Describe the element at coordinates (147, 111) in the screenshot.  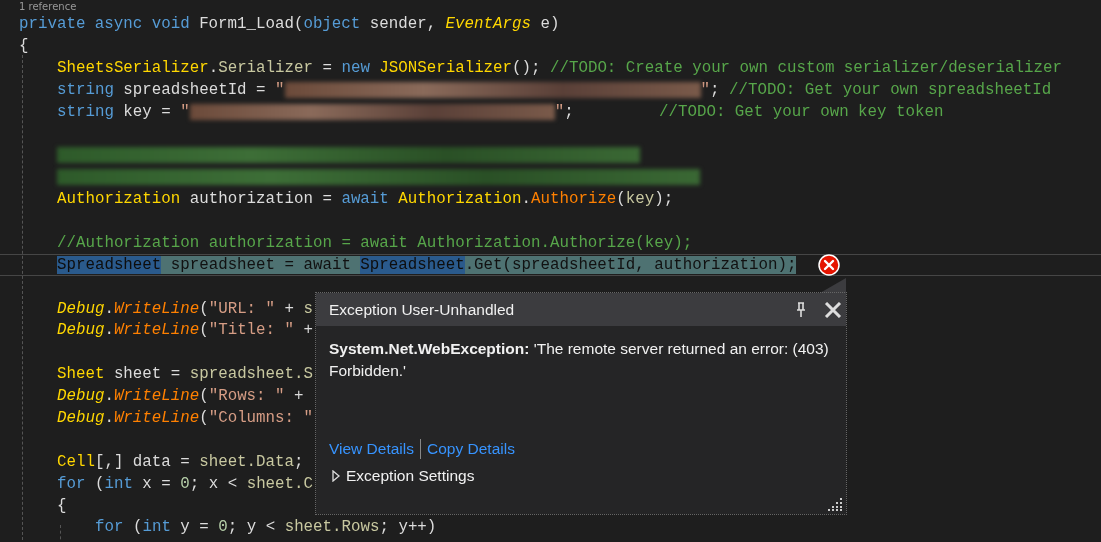
I see `code-text: key =` at that location.